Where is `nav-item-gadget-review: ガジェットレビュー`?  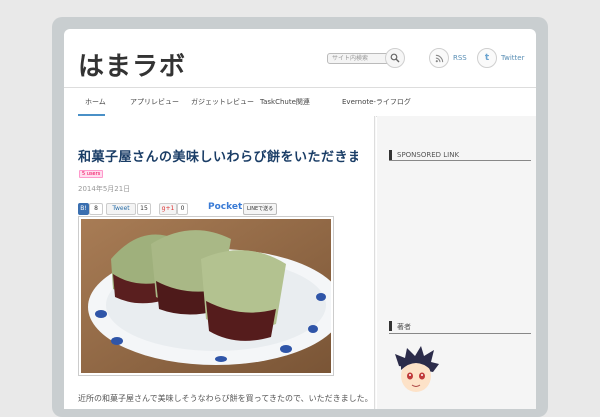
nav-item-gadget-review: ガジェットレビュー is located at coordinates (222, 102).